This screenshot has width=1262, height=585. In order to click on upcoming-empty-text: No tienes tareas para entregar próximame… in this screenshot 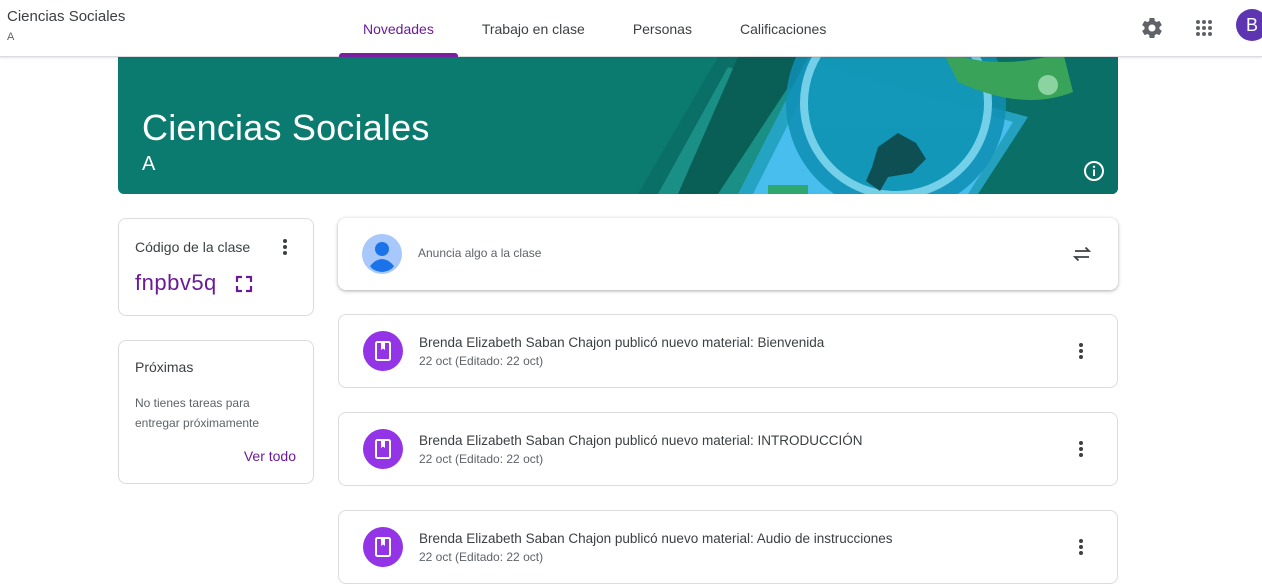, I will do `click(197, 413)`.